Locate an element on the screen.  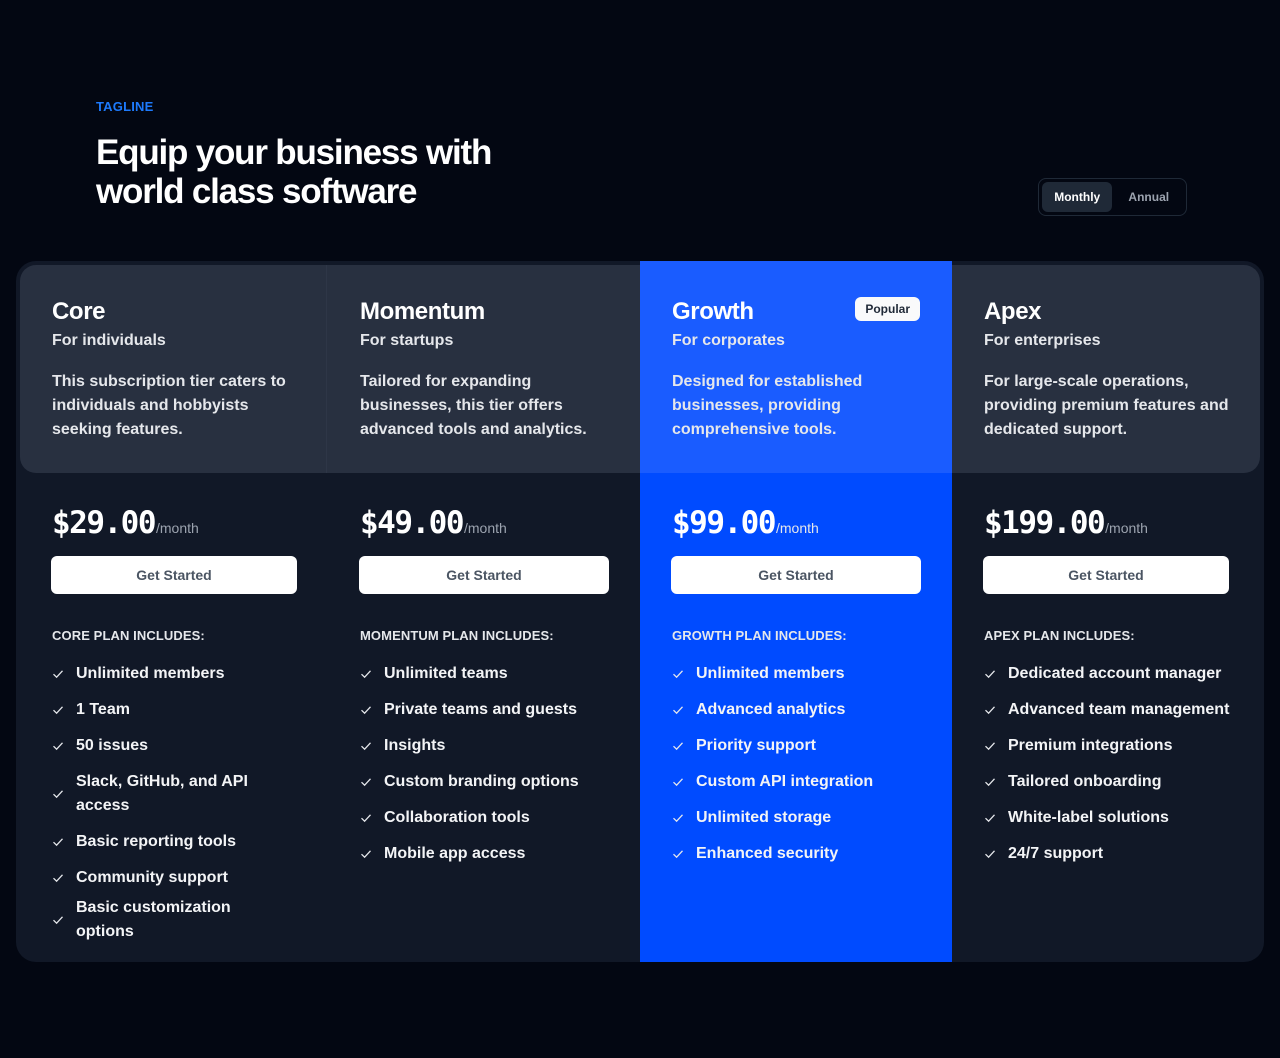
feature-item: Private teams and guests is located at coordinates (485, 710).